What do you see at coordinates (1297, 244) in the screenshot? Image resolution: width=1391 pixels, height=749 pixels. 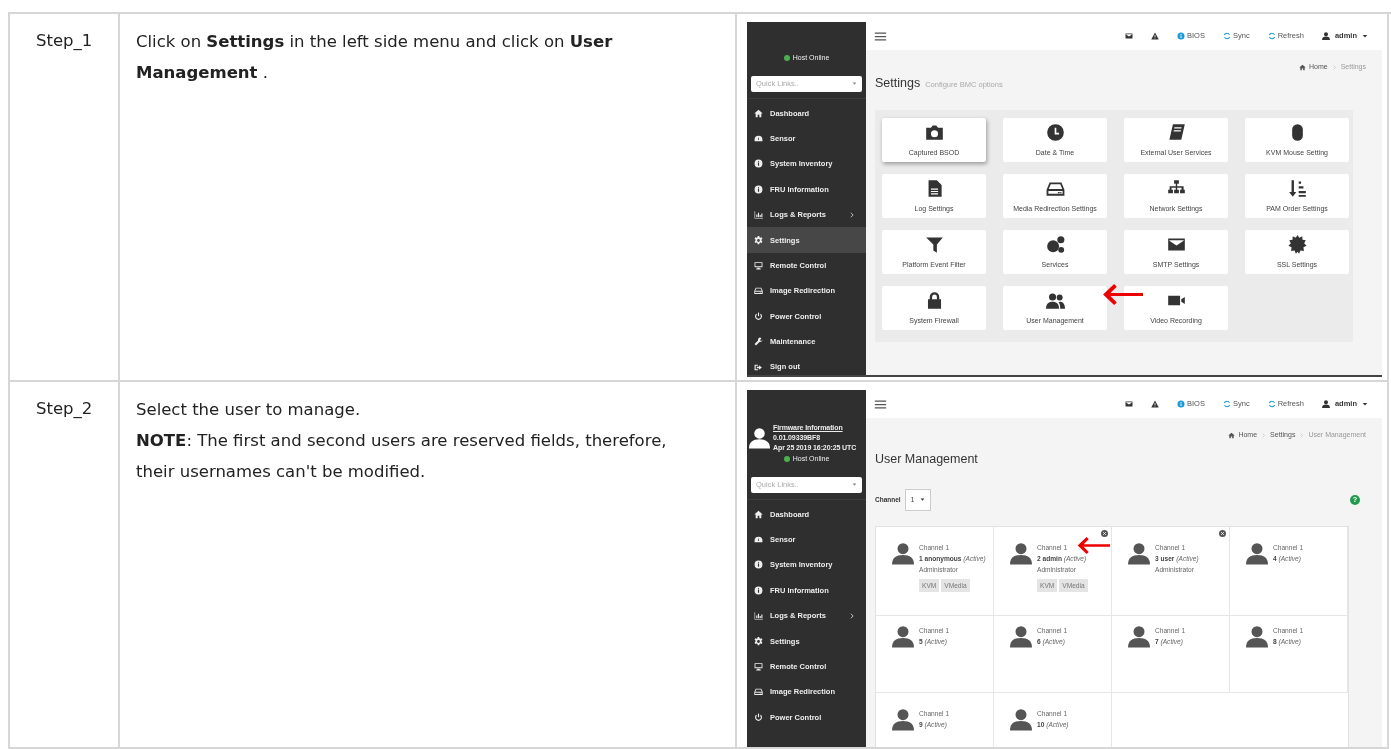 I see `seal-icon` at bounding box center [1297, 244].